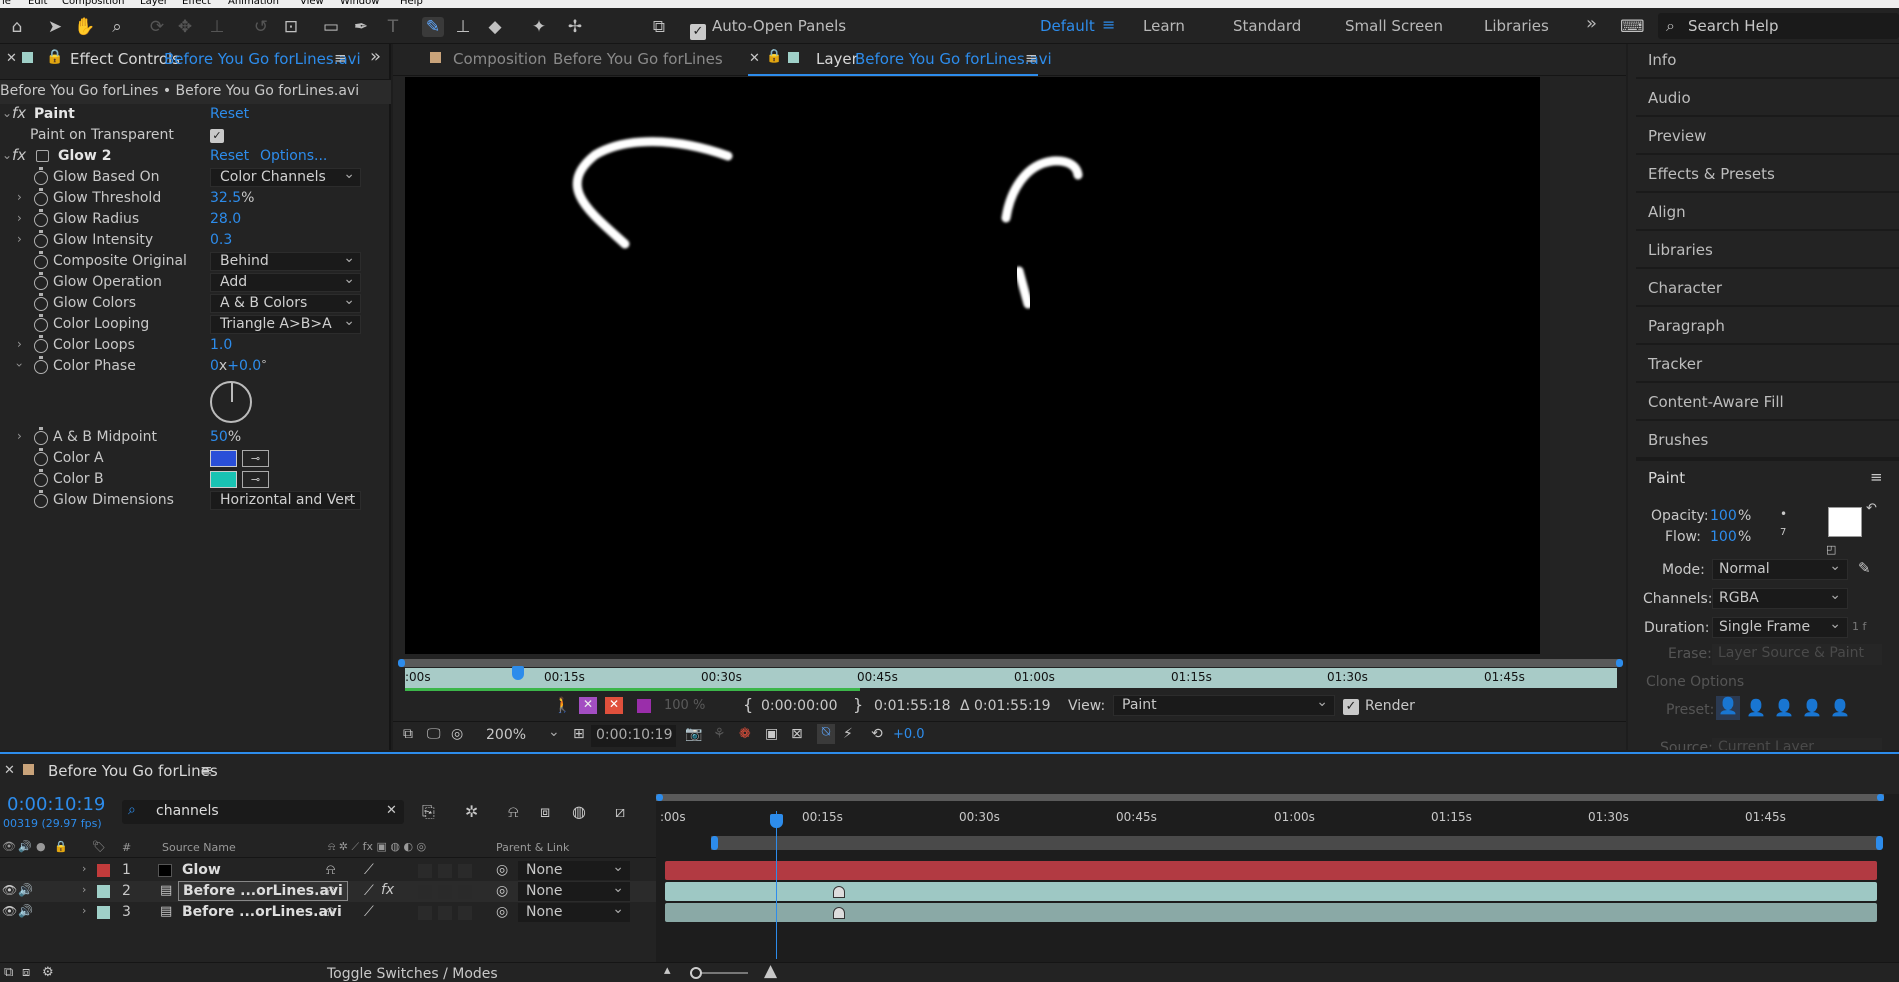 The width and height of the screenshot is (1899, 982). Describe the element at coordinates (225, 198) in the screenshot. I see `glow-threshold-number: 32.5` at that location.